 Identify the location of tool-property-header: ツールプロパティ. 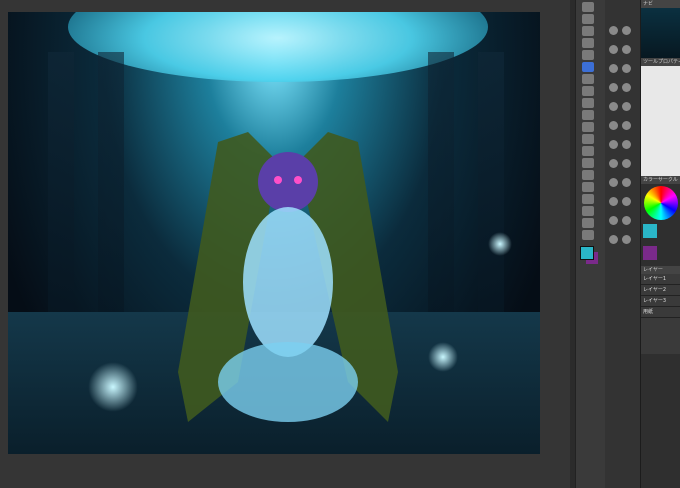
(660, 62).